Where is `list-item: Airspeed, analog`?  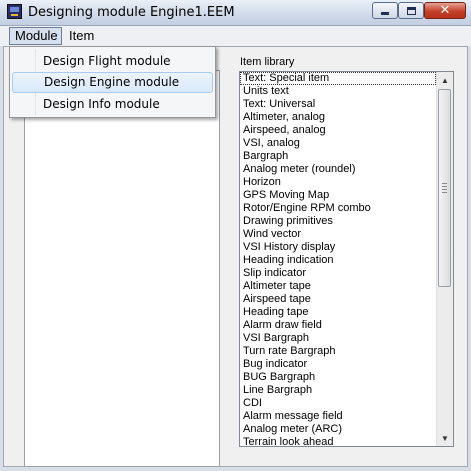 list-item: Airspeed, analog is located at coordinates (338, 130).